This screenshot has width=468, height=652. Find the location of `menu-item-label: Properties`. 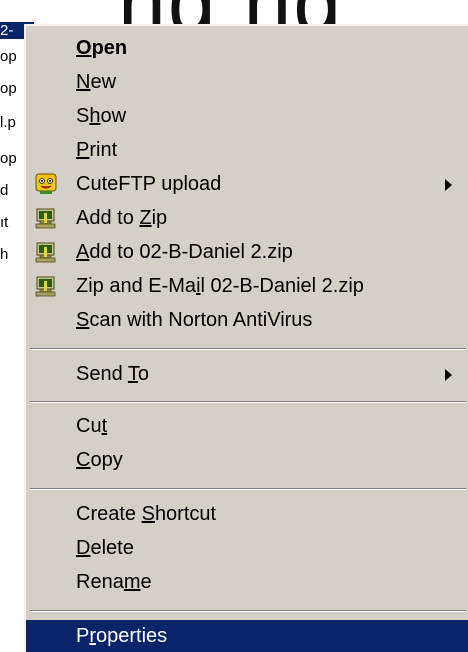

menu-item-label: Properties is located at coordinates (122, 635).